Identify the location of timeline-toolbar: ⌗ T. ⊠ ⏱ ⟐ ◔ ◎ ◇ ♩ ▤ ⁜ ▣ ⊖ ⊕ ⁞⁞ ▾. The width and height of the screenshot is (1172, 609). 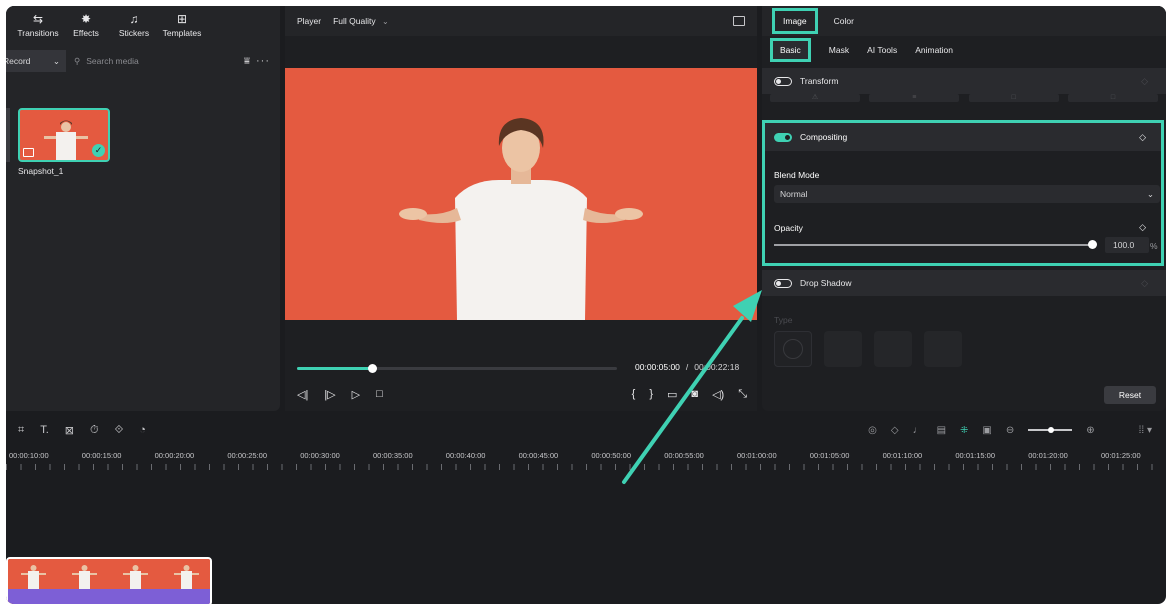
(586, 430).